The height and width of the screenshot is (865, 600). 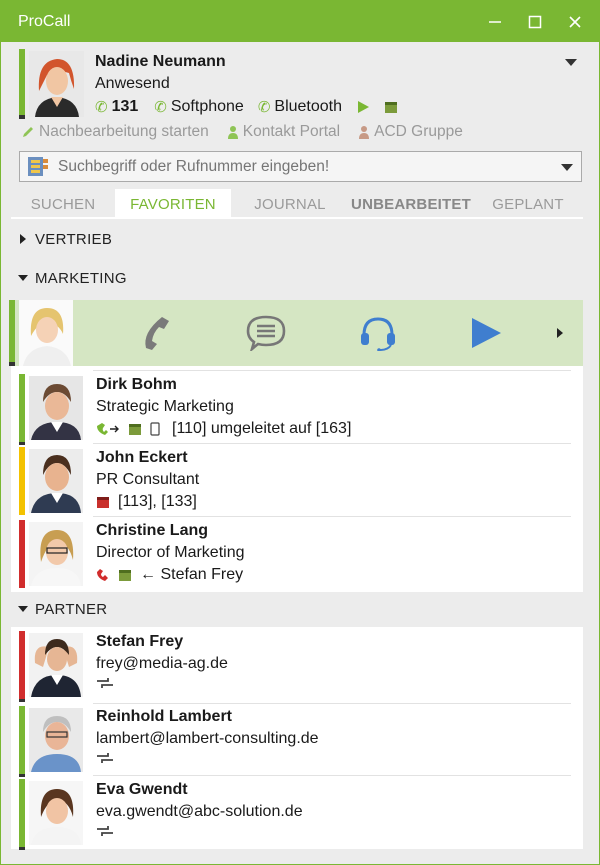 I want to click on post-processing-link: Nachbearbeitung starten, so click(x=115, y=132).